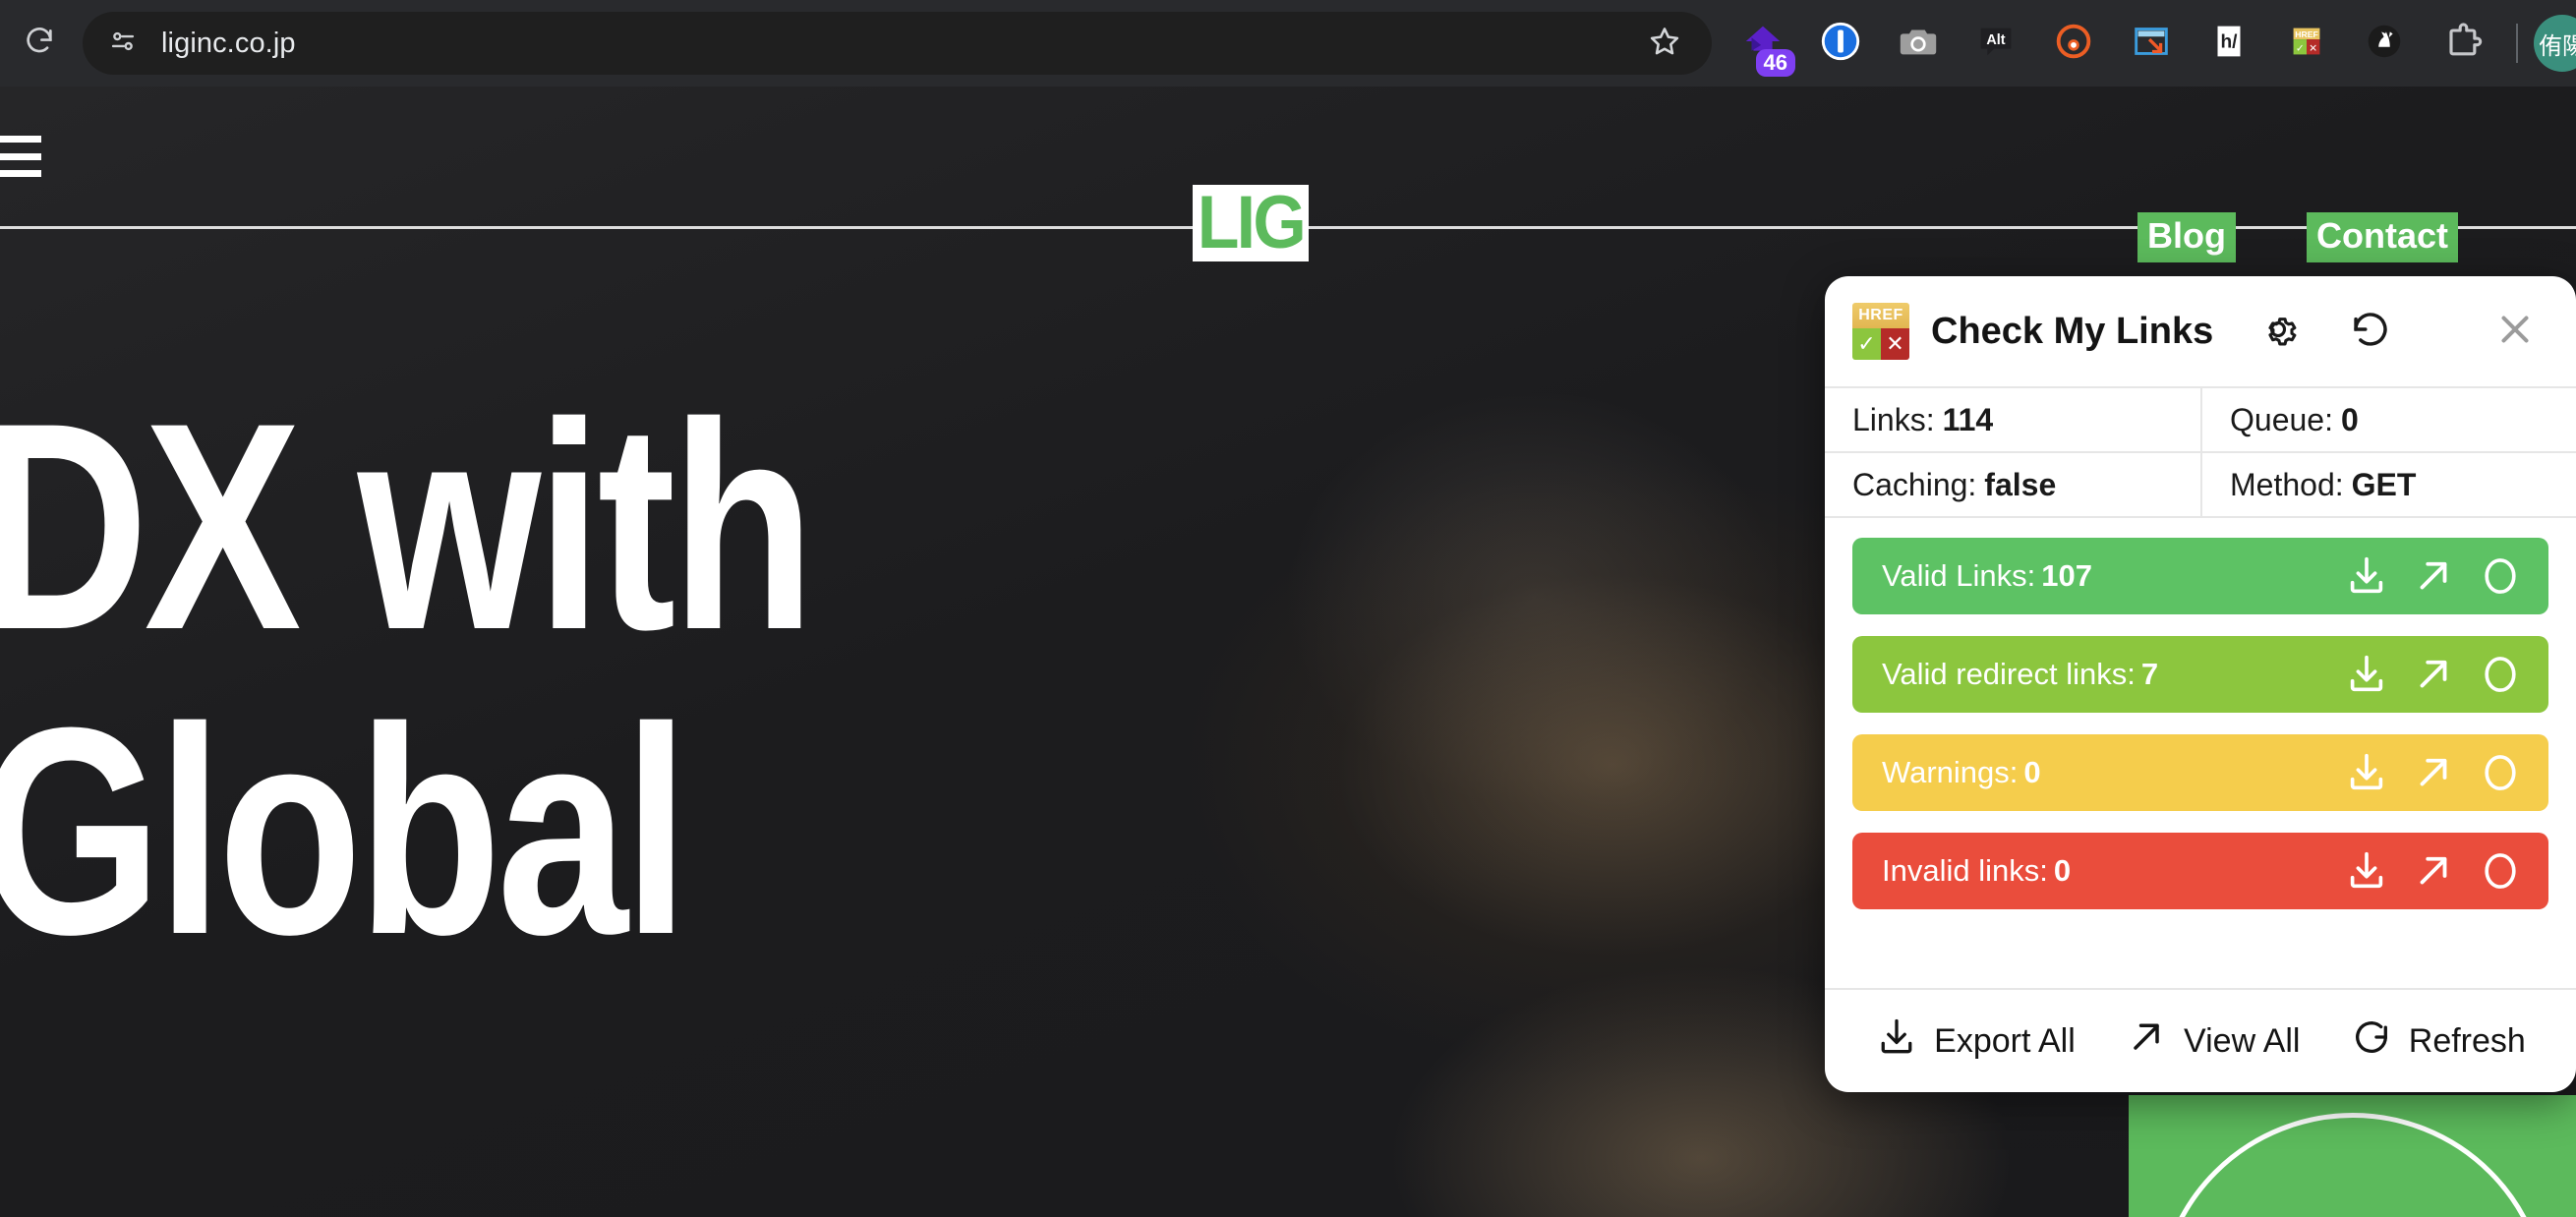 Image resolution: width=2576 pixels, height=1217 pixels. Describe the element at coordinates (1893, 419) in the screenshot. I see `stat-label: Links:` at that location.